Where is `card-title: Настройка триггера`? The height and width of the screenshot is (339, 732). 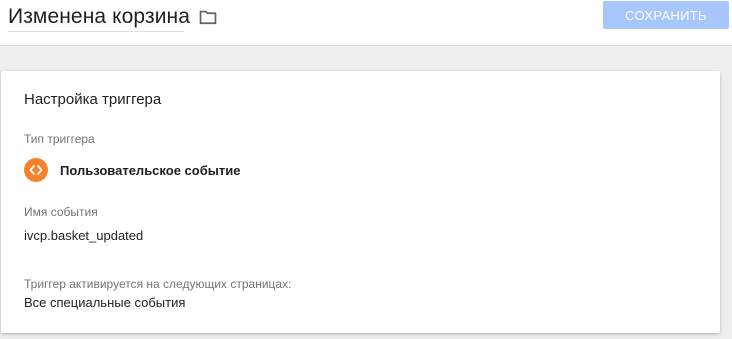
card-title: Настройка триггера is located at coordinates (93, 99).